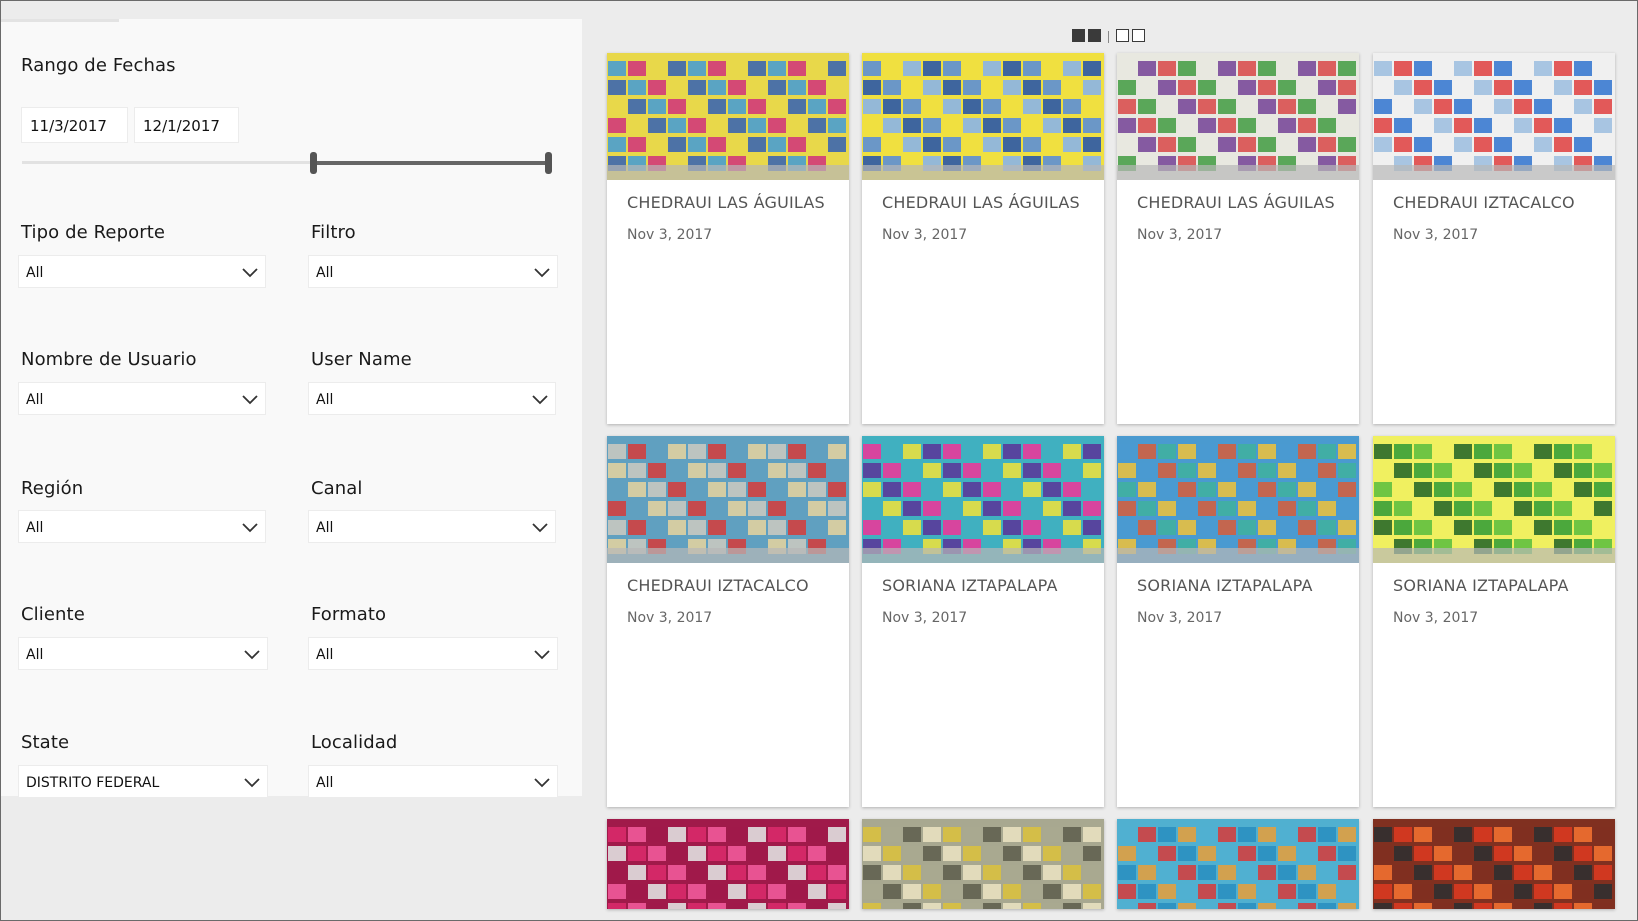 This screenshot has height=921, width=1638. I want to click on detergent-shelf-photo, so click(983, 499).